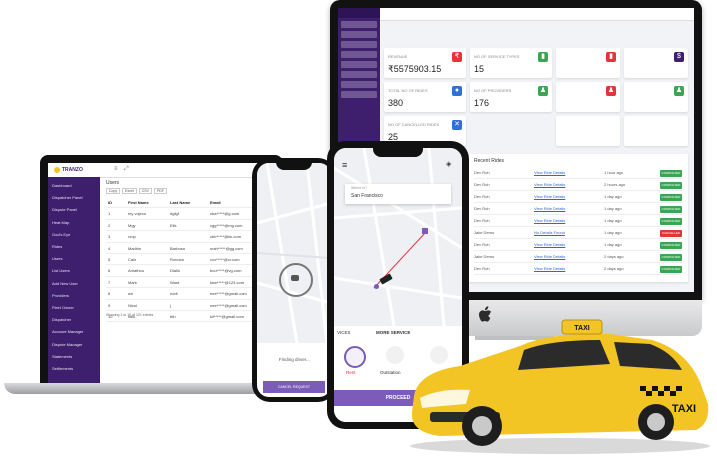  What do you see at coordinates (62, 356) in the screenshot?
I see `sidebar-item: Statements` at bounding box center [62, 356].